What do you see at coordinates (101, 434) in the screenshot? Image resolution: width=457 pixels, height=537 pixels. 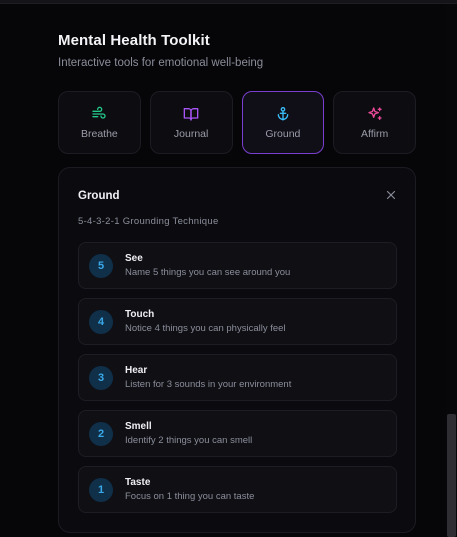 I see `step-number-badge: 2` at bounding box center [101, 434].